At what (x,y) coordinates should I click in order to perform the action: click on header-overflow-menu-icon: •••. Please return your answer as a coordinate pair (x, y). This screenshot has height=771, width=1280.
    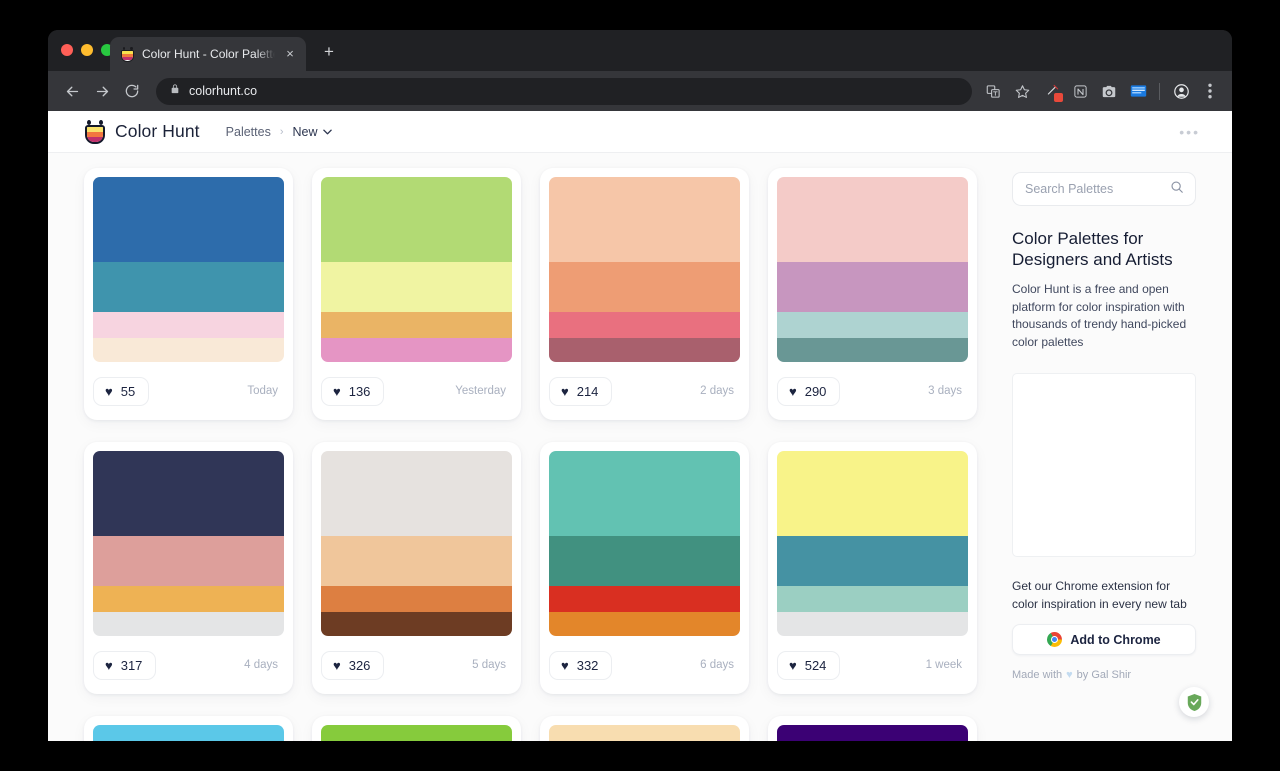
    Looking at the image, I should click on (1189, 132).